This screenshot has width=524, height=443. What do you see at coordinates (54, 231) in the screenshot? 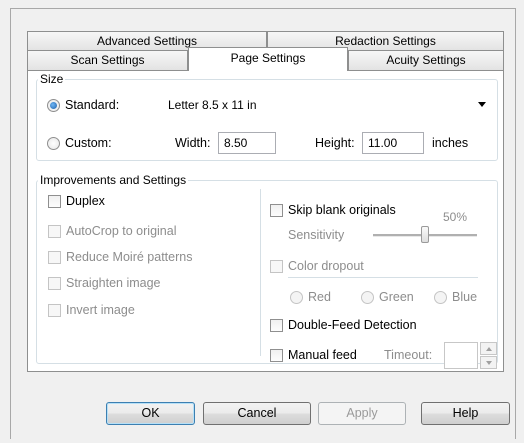
I see `autocrop-checkbox` at bounding box center [54, 231].